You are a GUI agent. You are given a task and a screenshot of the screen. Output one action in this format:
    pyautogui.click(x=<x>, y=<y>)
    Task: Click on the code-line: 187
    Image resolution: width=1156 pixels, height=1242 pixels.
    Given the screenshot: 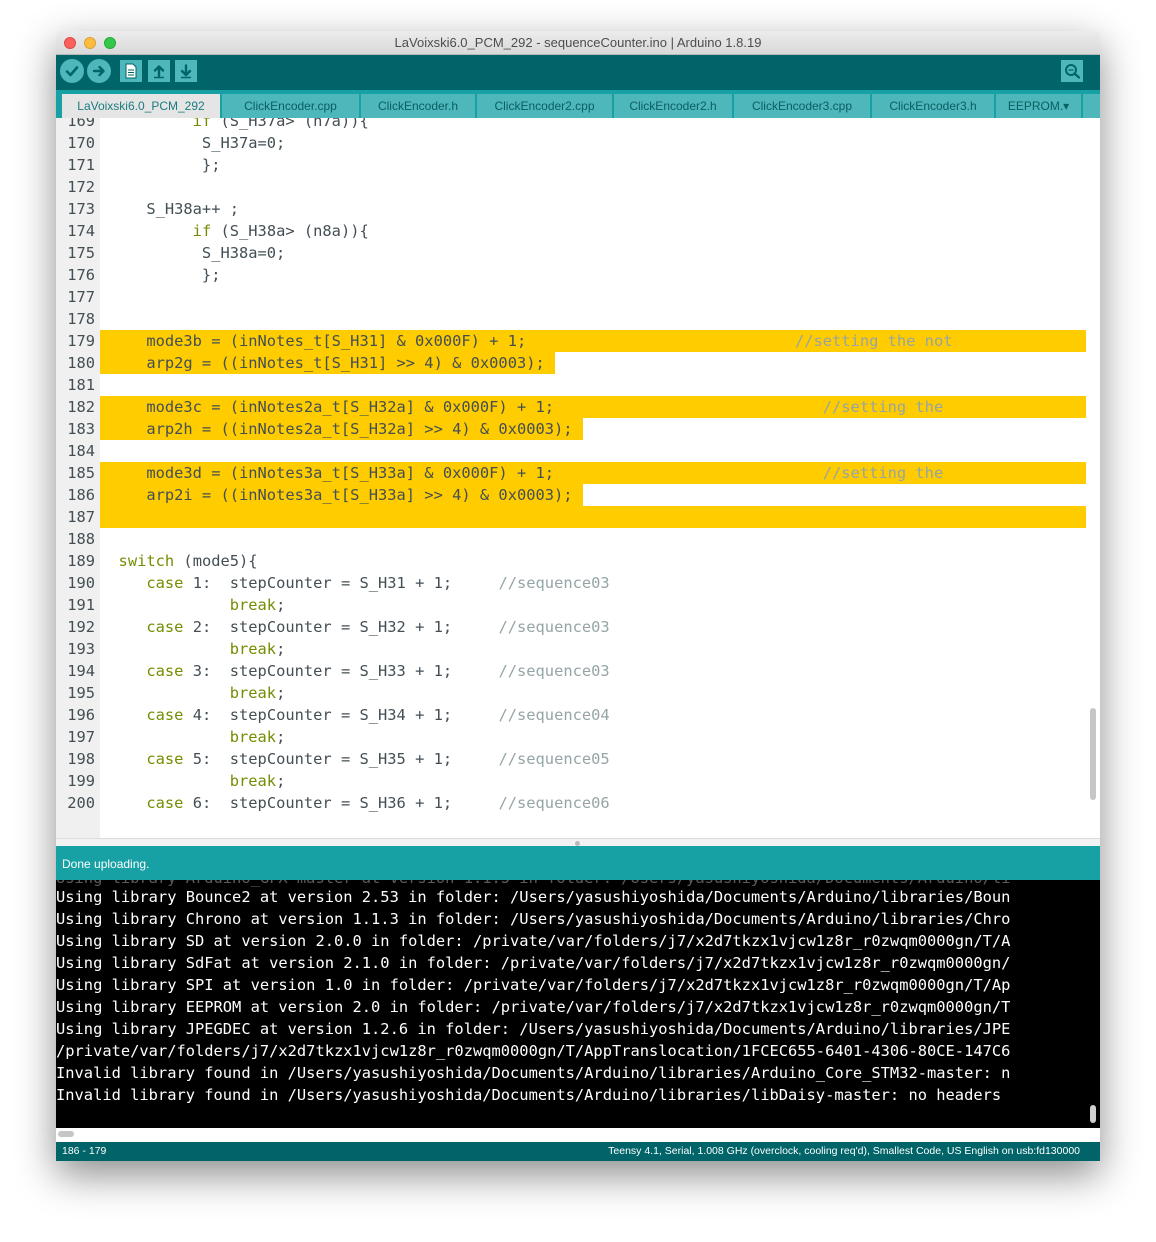 What is the action you would take?
    pyautogui.click(x=571, y=517)
    